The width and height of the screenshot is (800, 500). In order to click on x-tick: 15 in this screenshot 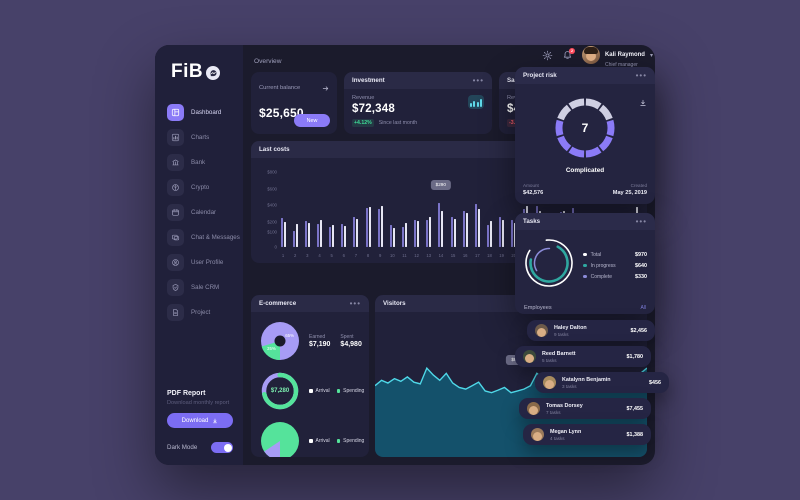, I will do `click(453, 255)`.